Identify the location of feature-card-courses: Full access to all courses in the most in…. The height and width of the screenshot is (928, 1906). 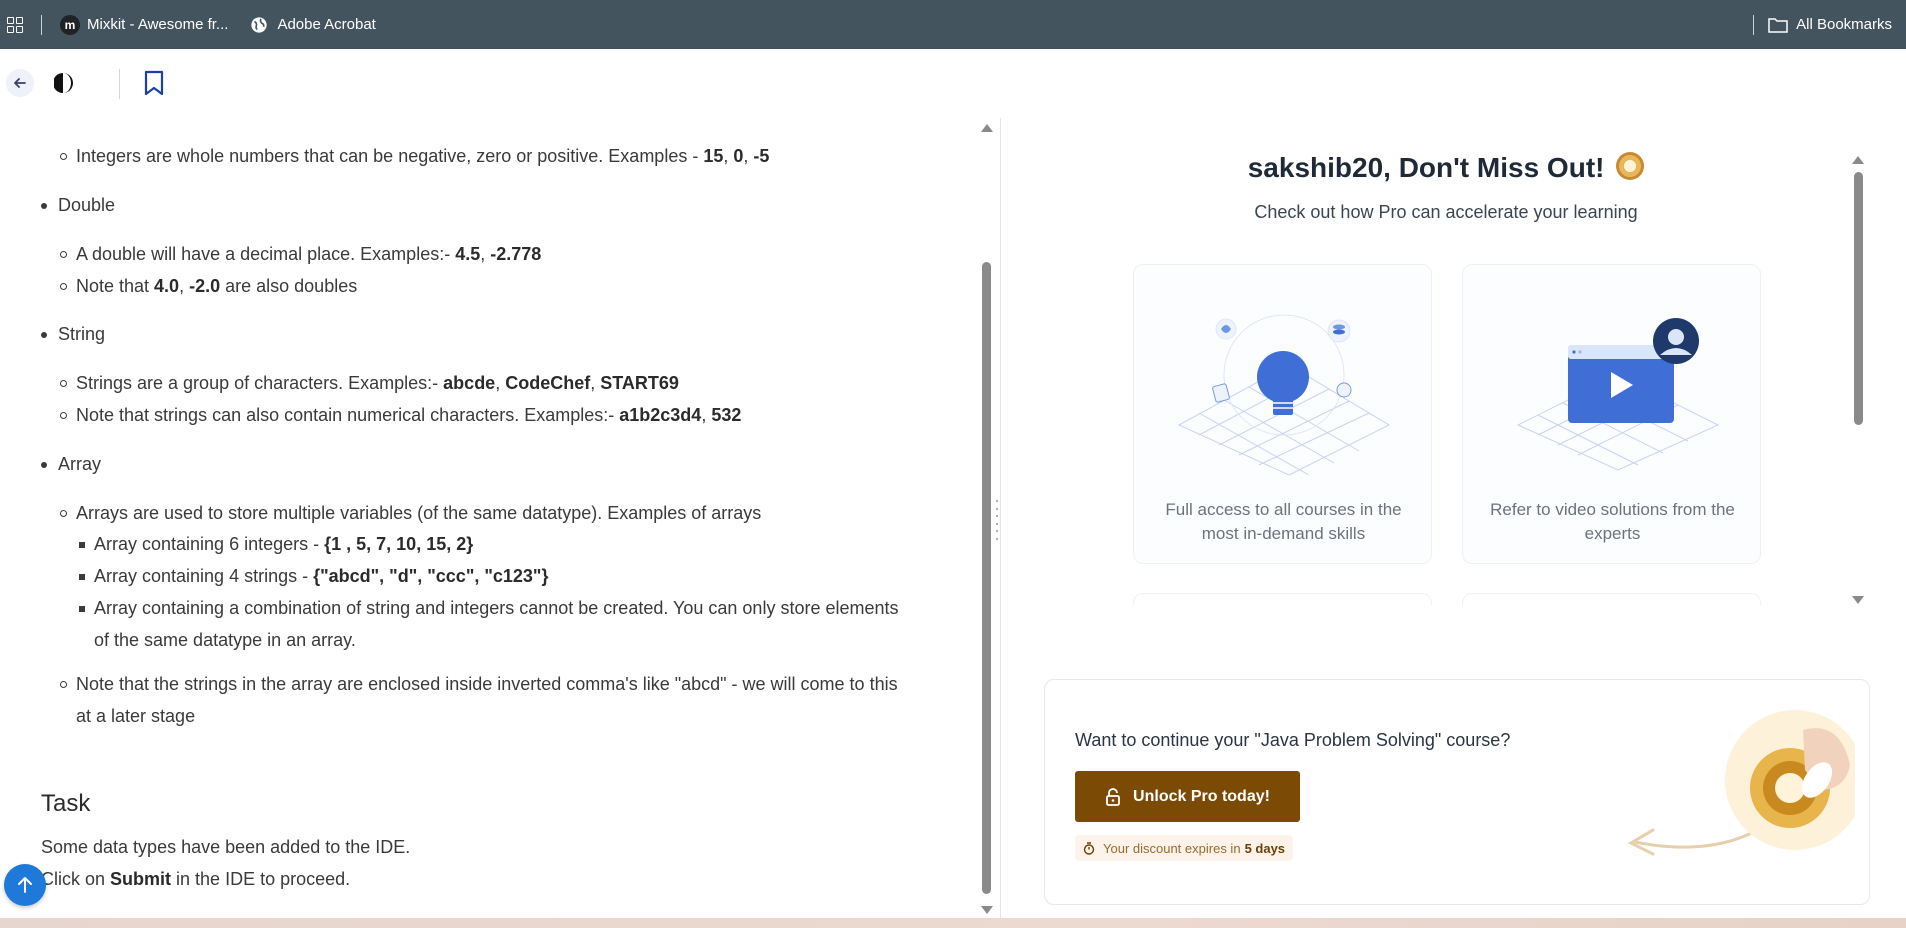
(1282, 414).